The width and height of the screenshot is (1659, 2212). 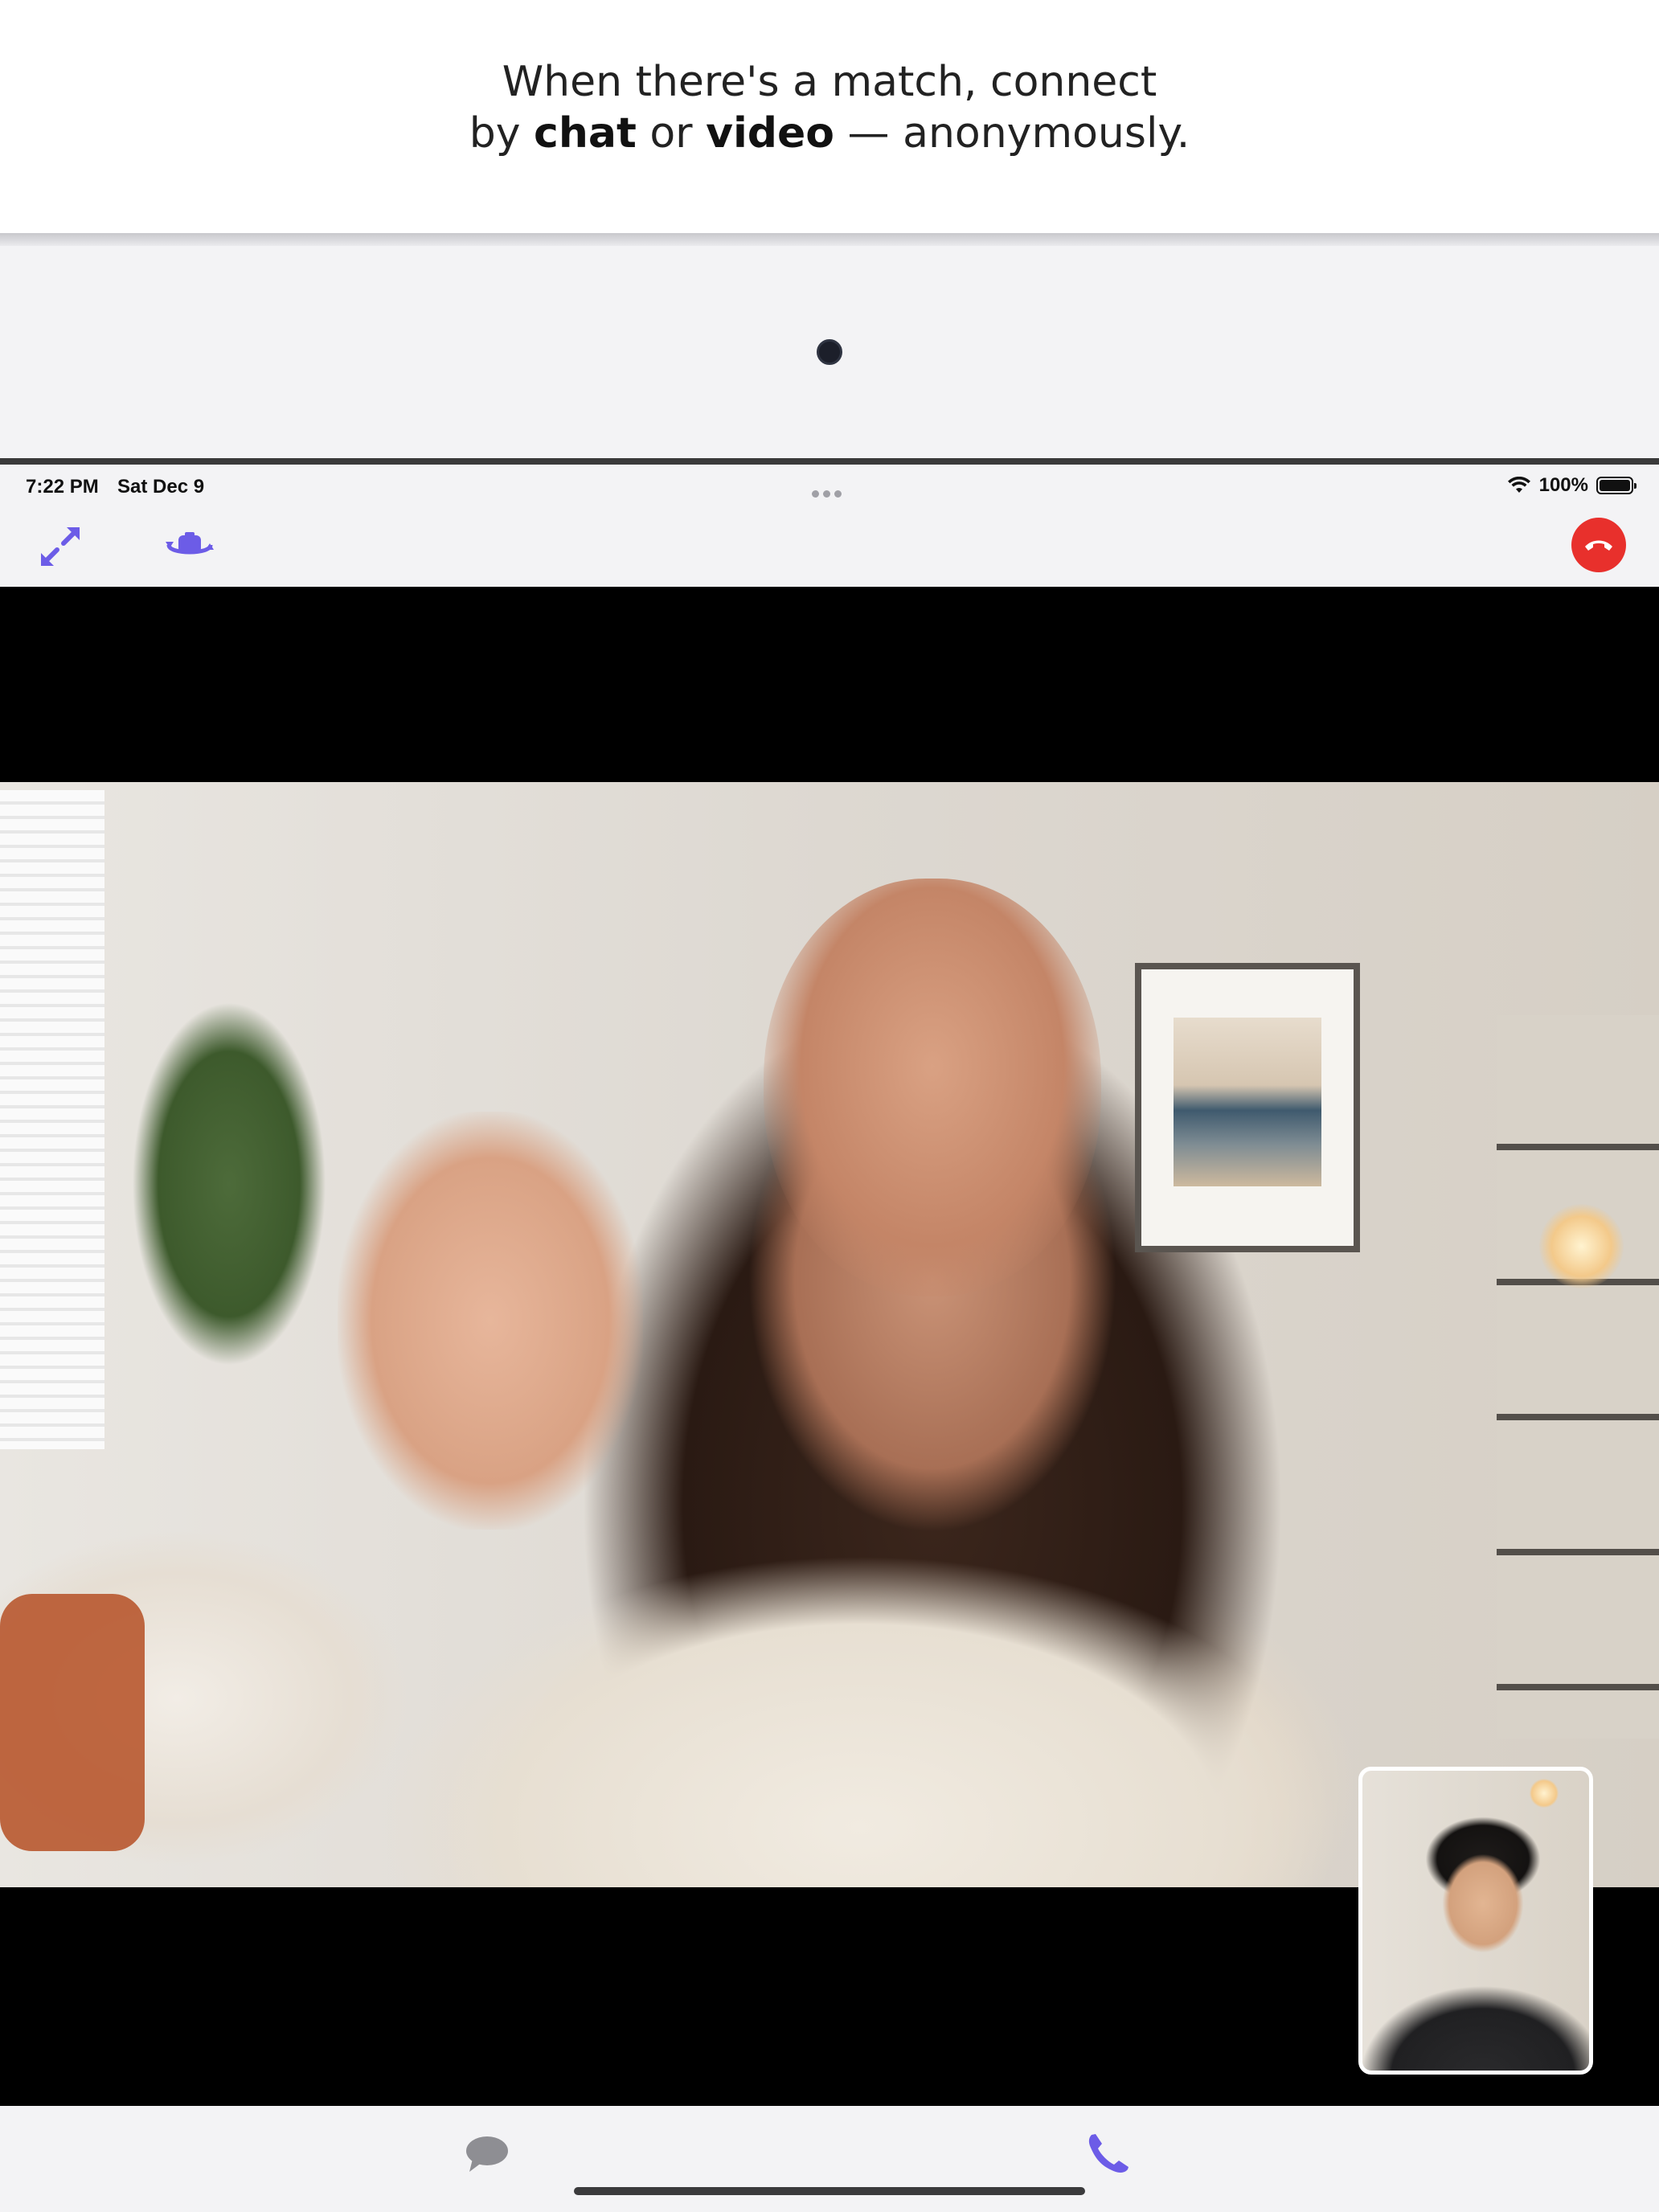 What do you see at coordinates (52, 1119) in the screenshot?
I see `background-window` at bounding box center [52, 1119].